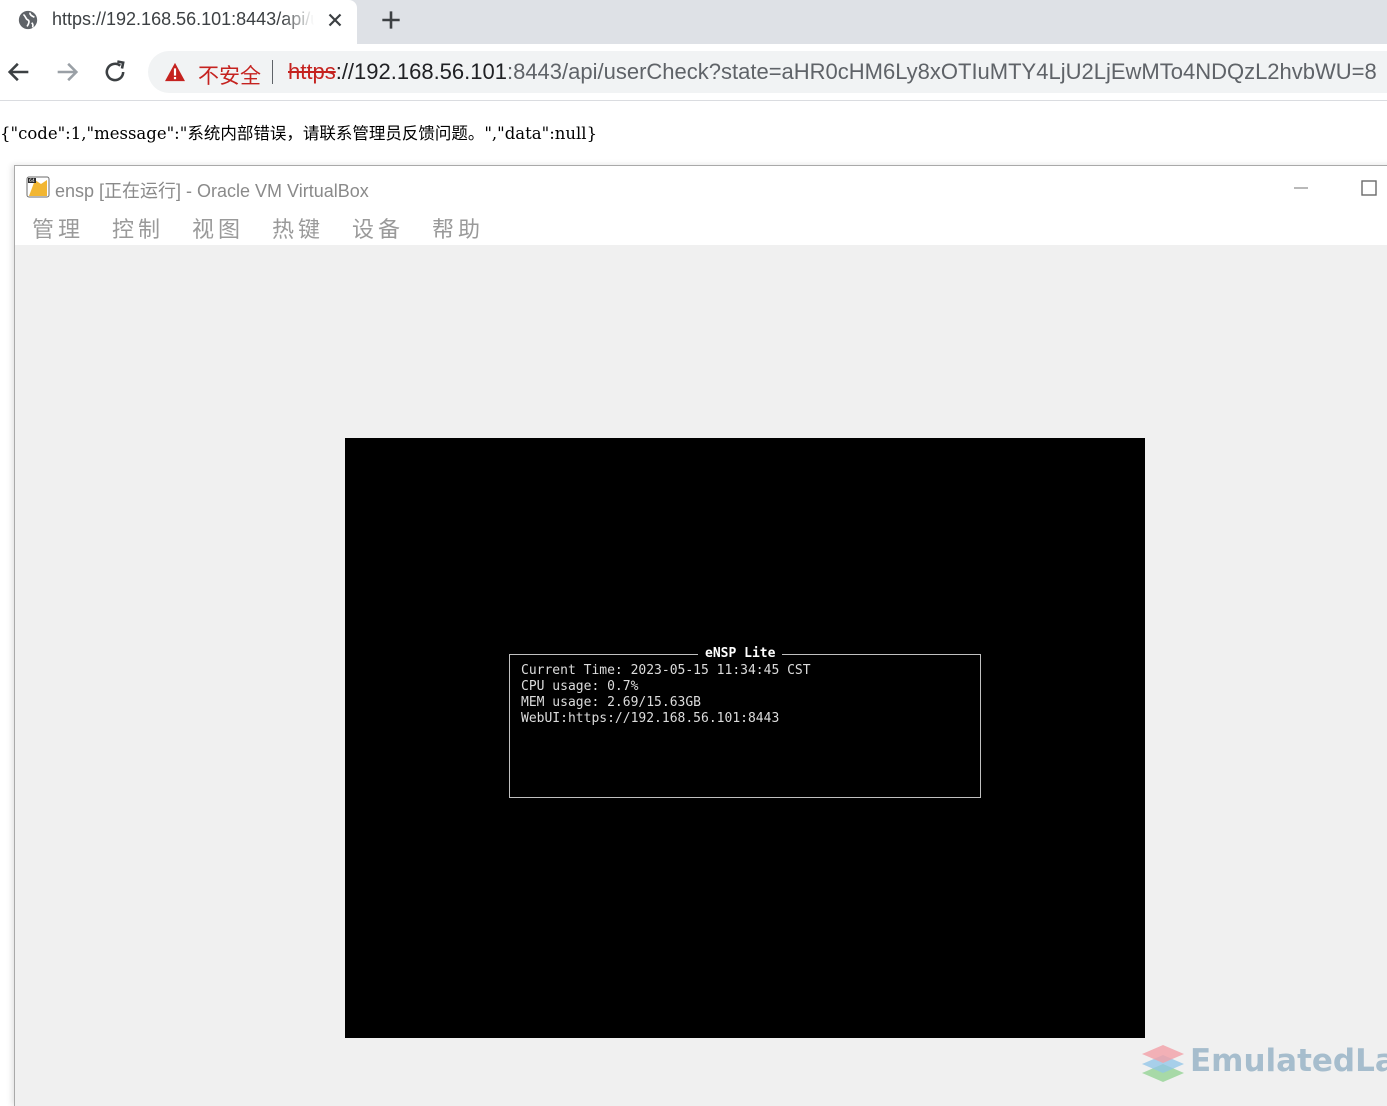 This screenshot has width=1387, height=1106. Describe the element at coordinates (611, 702) in the screenshot. I see `mem-usage-line: MEM usage: 2.69/15.63GB` at that location.